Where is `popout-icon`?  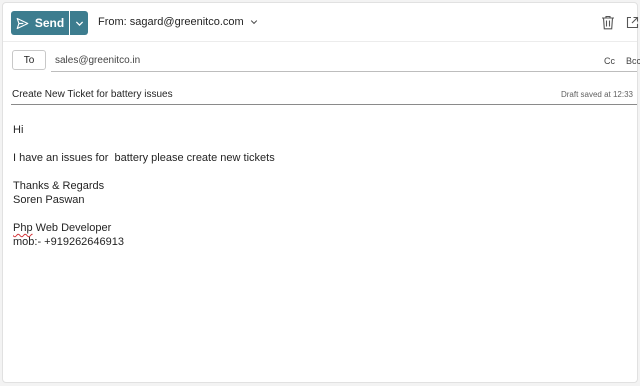
popout-icon is located at coordinates (632, 22).